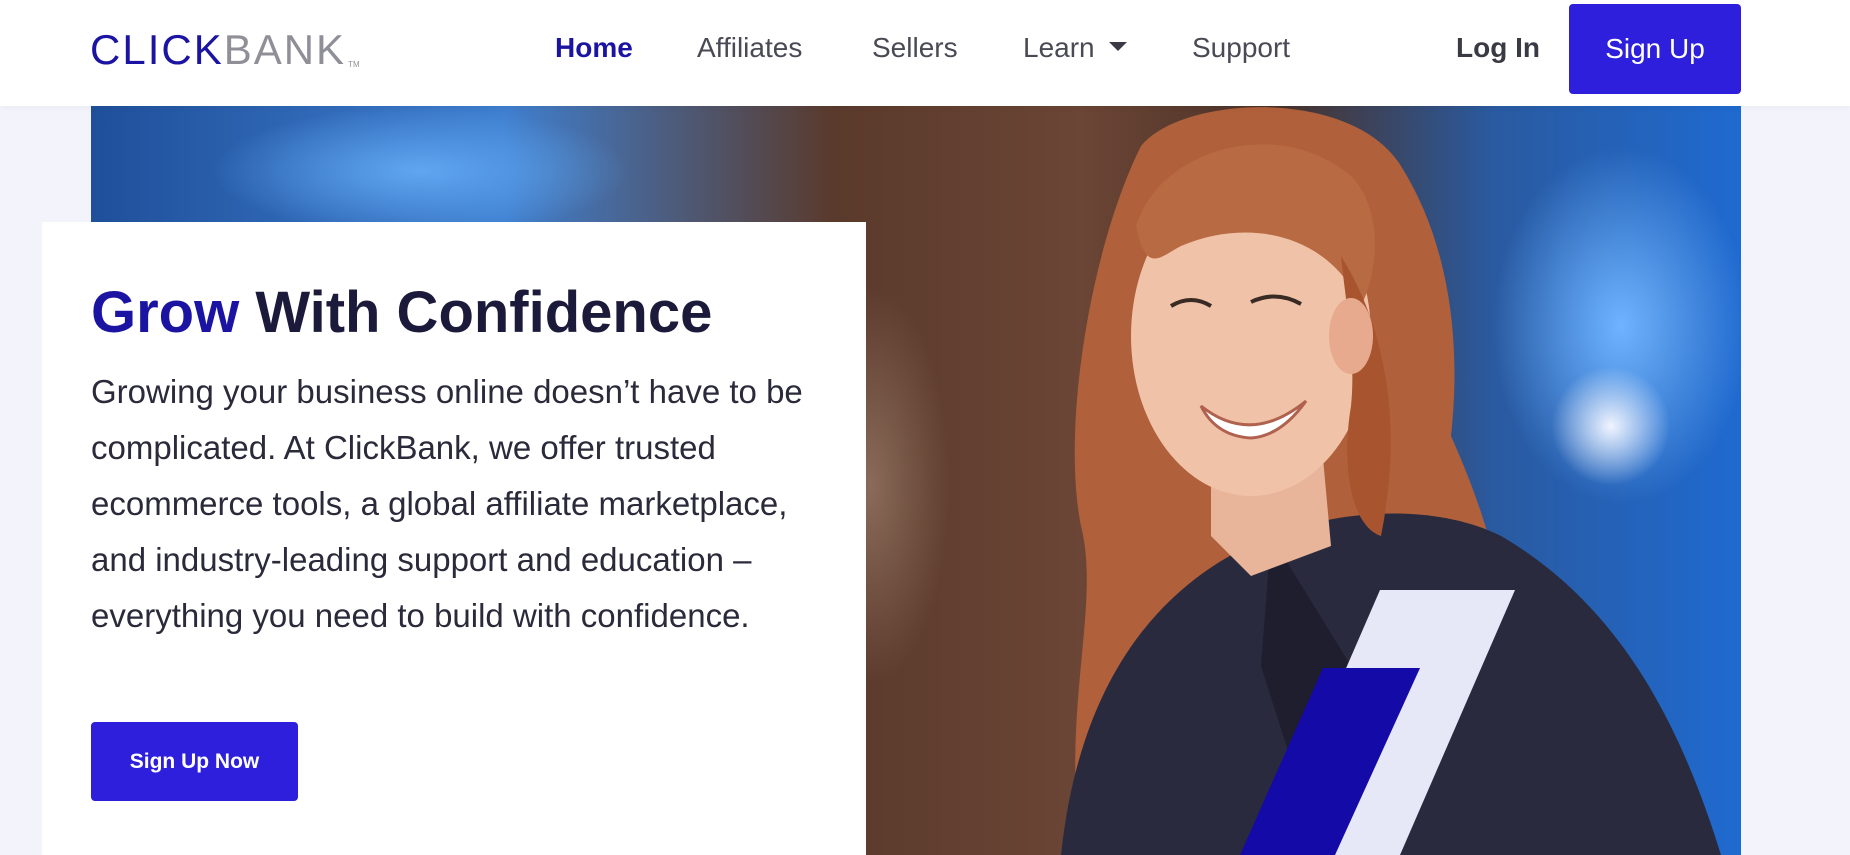 This screenshot has height=855, width=1850. What do you see at coordinates (285, 49) in the screenshot?
I see `logo-secondary: BANK` at bounding box center [285, 49].